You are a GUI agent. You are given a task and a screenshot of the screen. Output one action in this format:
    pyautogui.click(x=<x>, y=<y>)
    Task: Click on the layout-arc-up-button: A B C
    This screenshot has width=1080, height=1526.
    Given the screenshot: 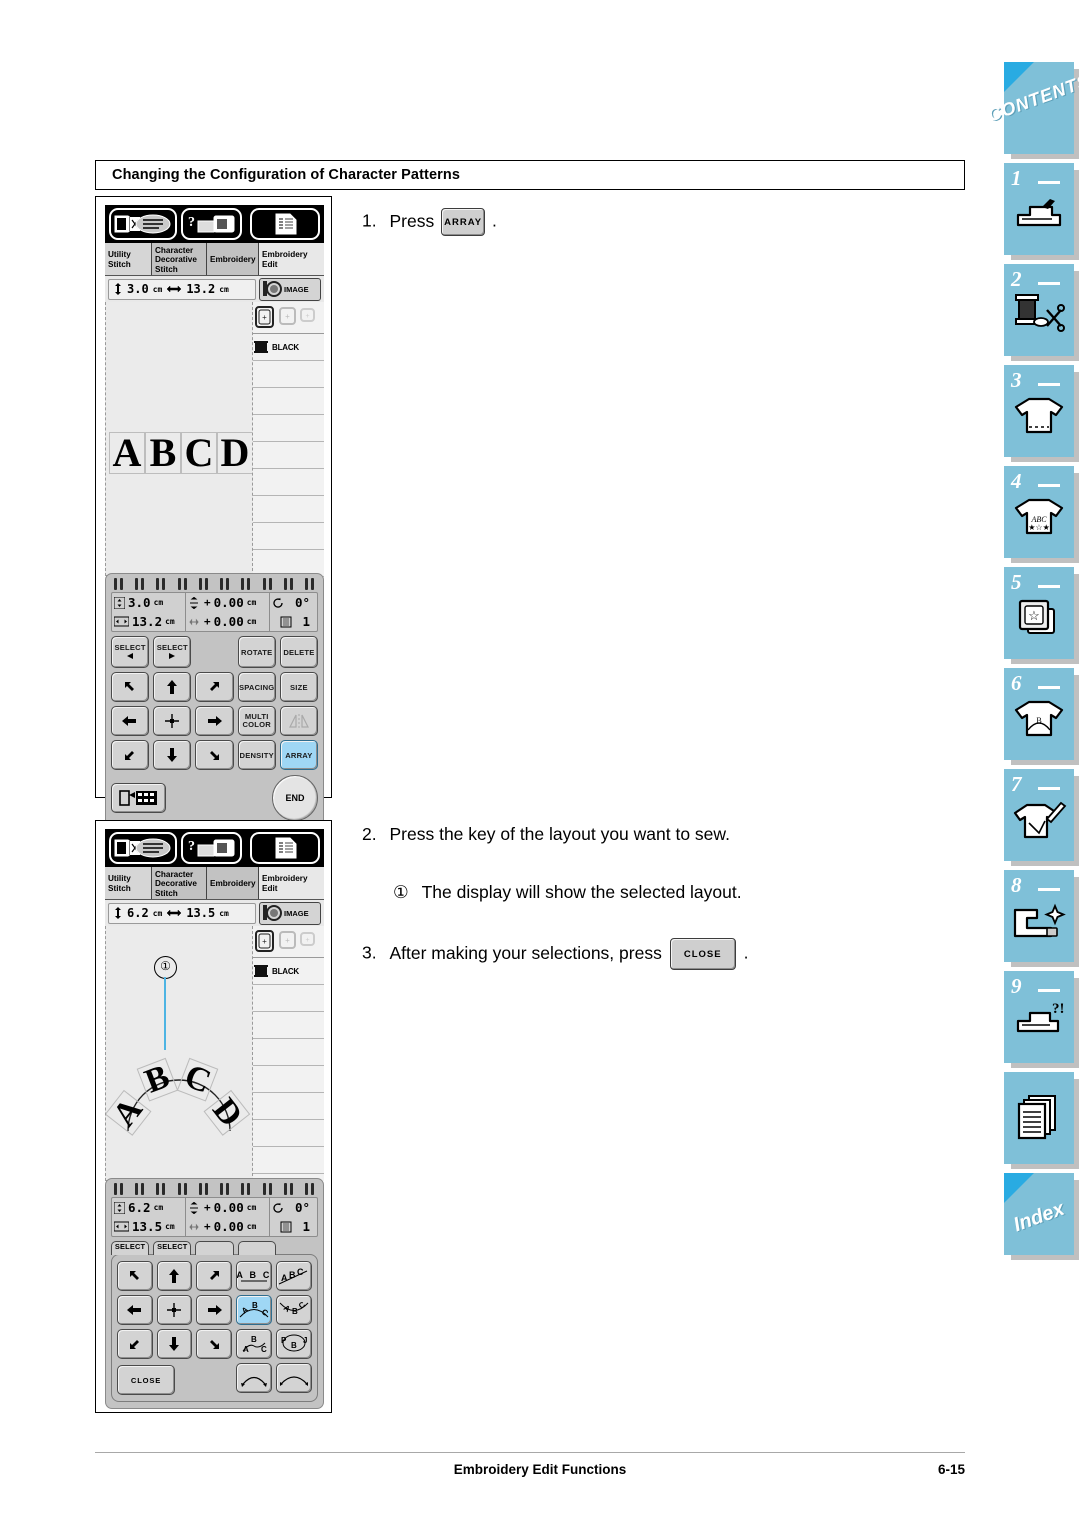 What is the action you would take?
    pyautogui.click(x=254, y=1310)
    